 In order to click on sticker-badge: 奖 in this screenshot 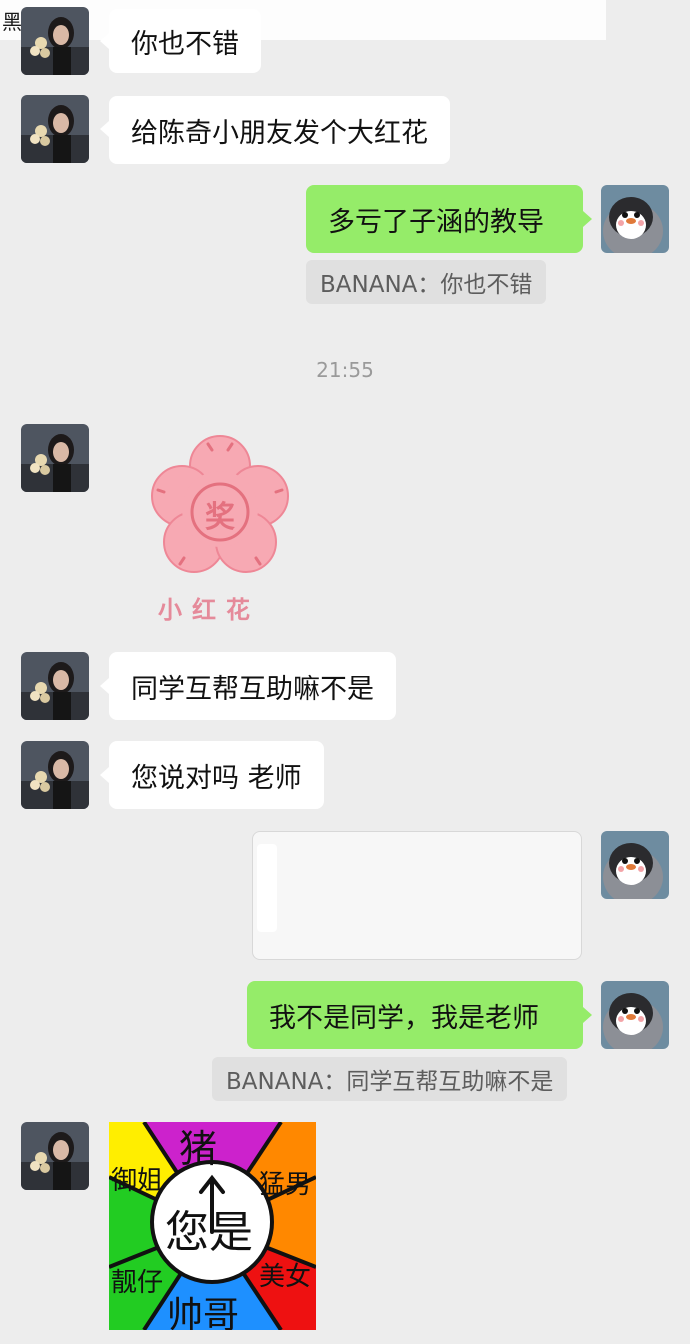, I will do `click(220, 517)`.